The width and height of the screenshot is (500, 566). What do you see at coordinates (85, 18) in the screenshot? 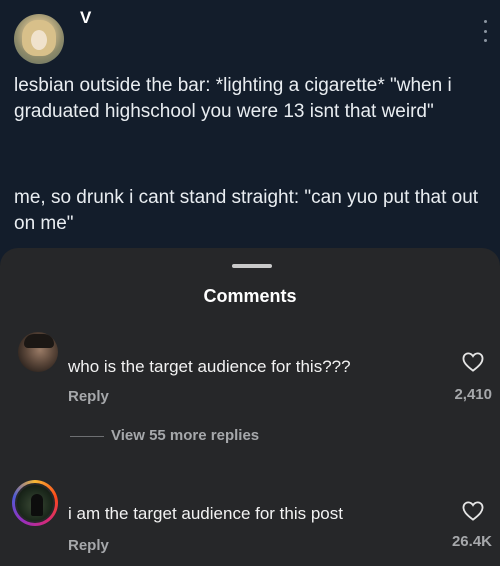
I see `post-username: V` at bounding box center [85, 18].